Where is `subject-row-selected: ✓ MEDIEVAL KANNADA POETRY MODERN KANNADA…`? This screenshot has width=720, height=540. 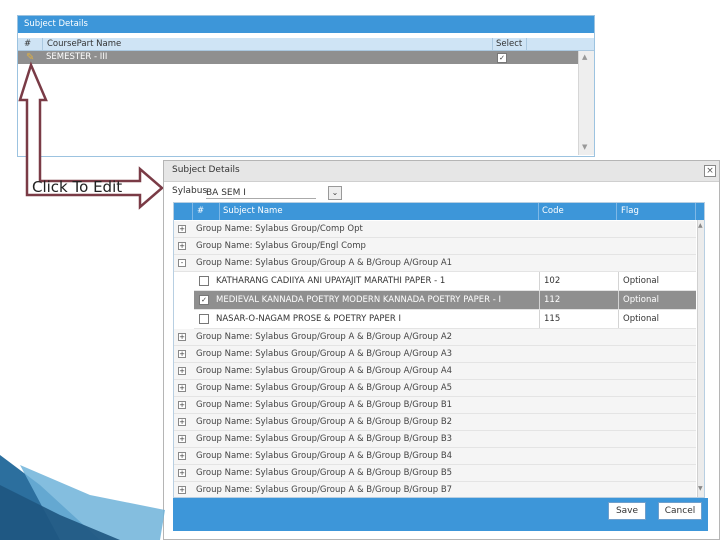 subject-row-selected: ✓ MEDIEVAL KANNADA POETRY MODERN KANNADA… is located at coordinates (445, 300).